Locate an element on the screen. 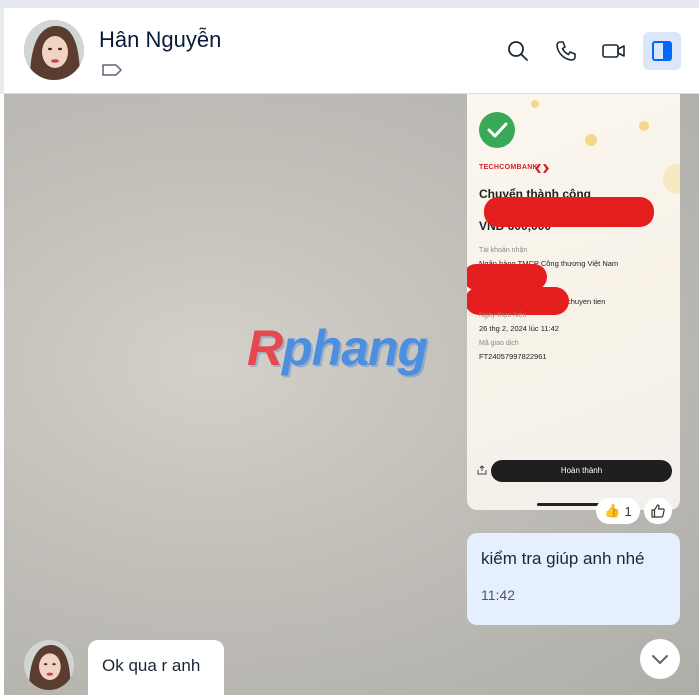 The width and height of the screenshot is (699, 695). chevron-down-icon is located at coordinates (660, 659).